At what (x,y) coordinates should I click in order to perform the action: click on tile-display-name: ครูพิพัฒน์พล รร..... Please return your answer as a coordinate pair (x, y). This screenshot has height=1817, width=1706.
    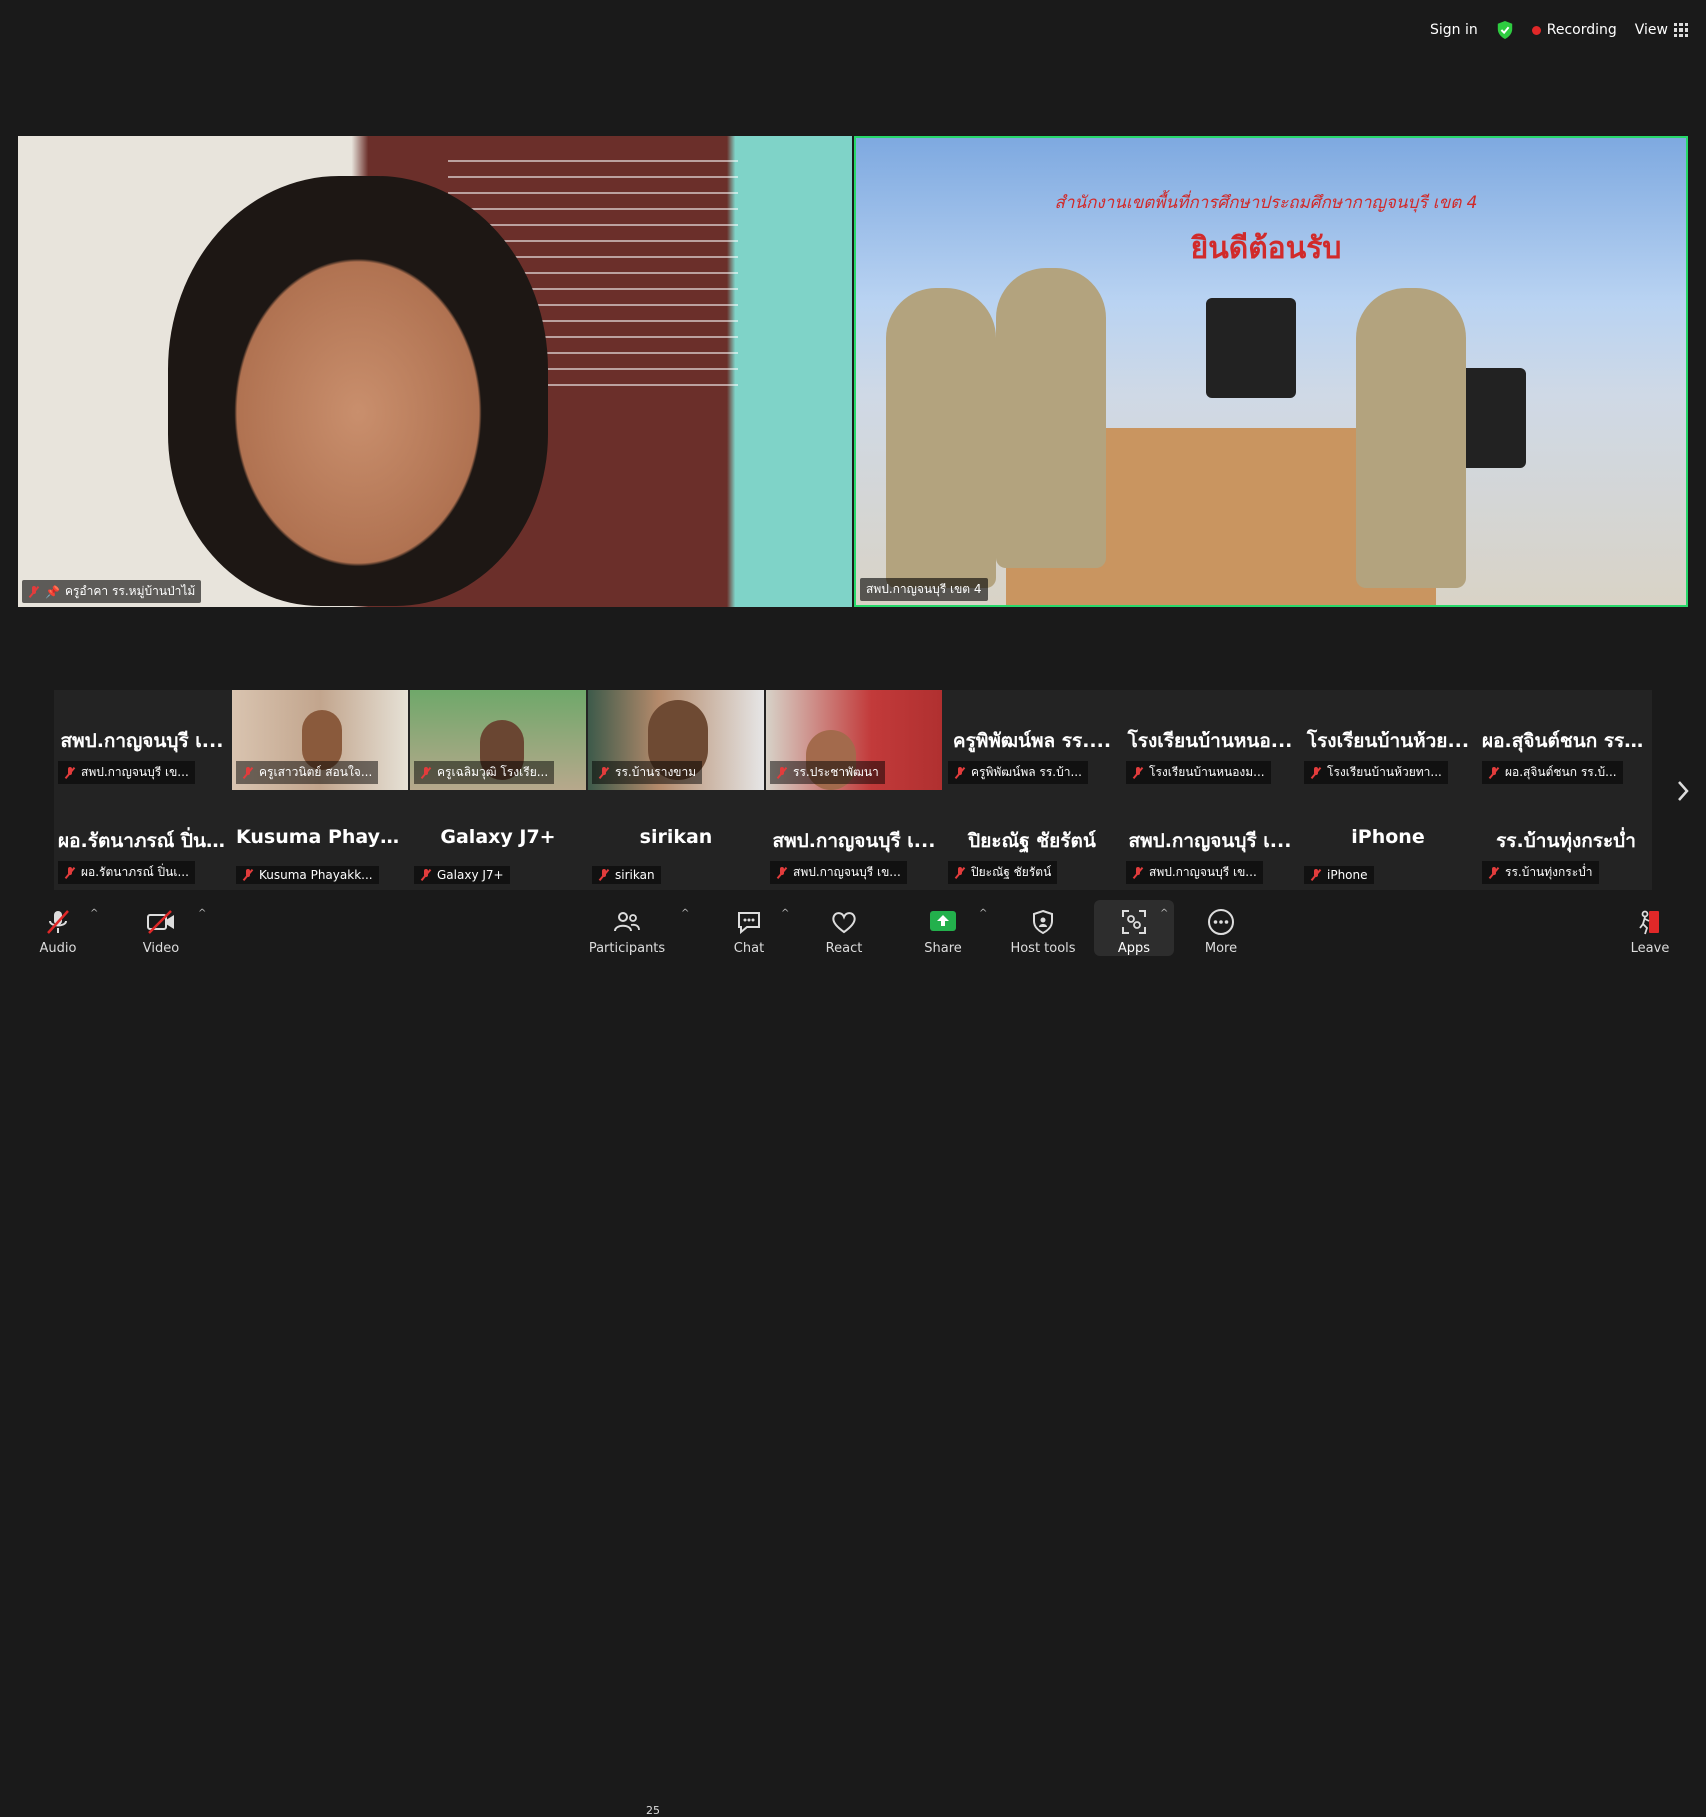
    Looking at the image, I should click on (1032, 741).